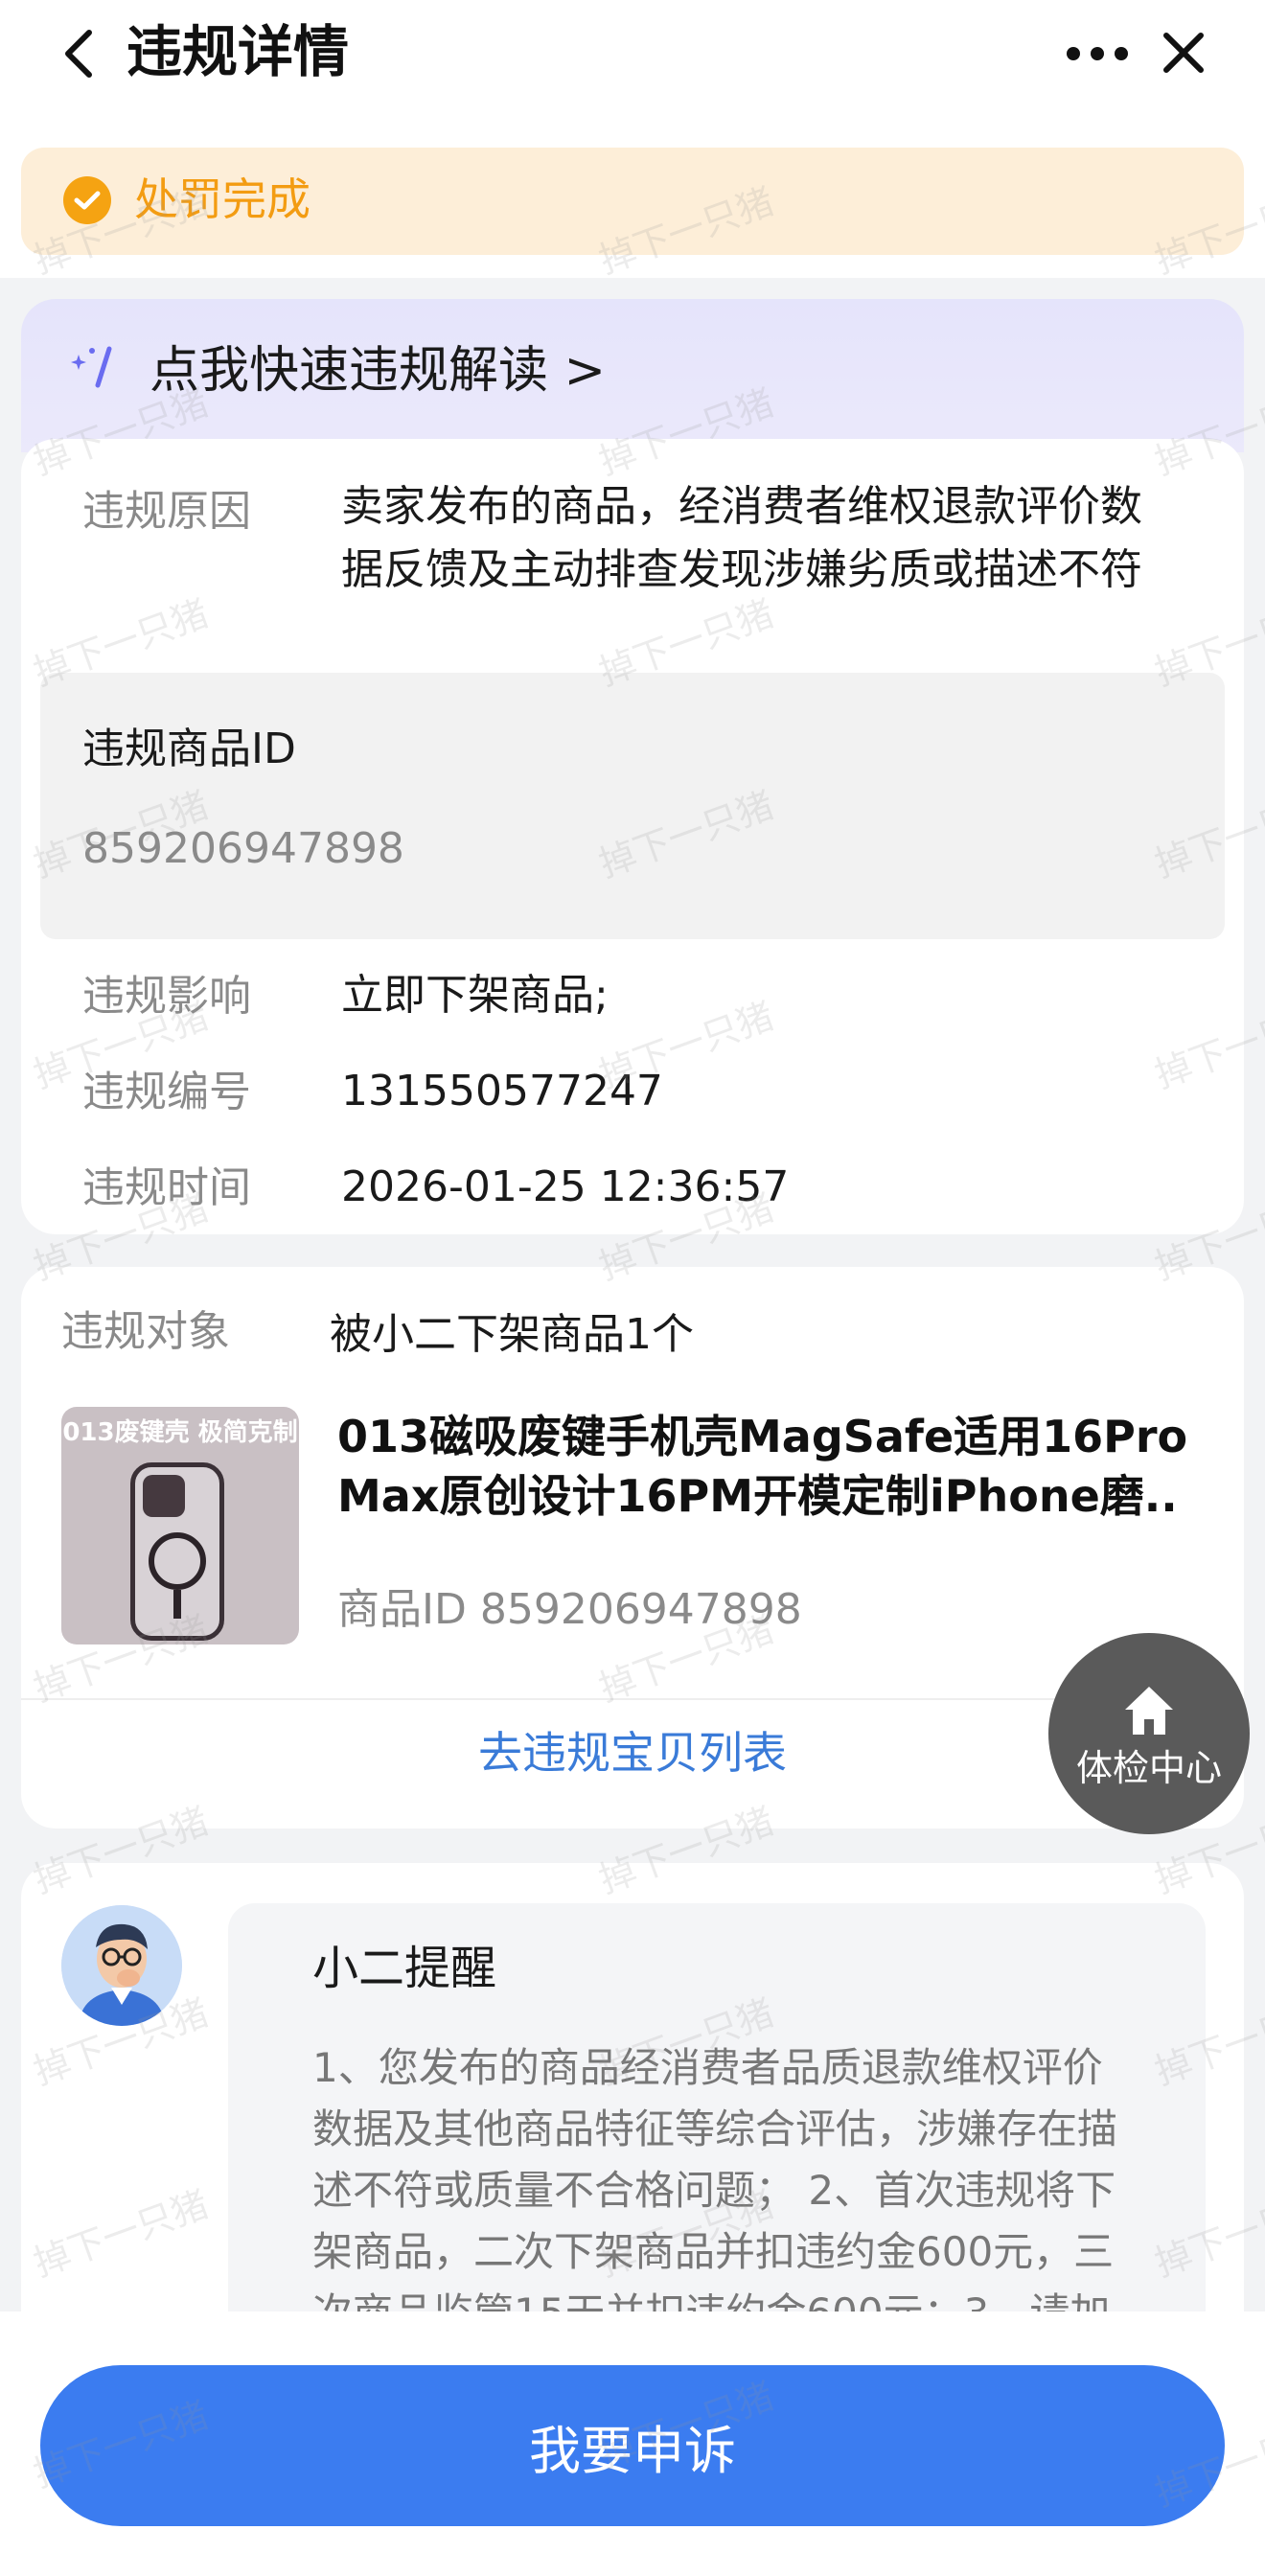  Describe the element at coordinates (378, 371) in the screenshot. I see `quick-read-text: 点我快速违规解读 >` at that location.